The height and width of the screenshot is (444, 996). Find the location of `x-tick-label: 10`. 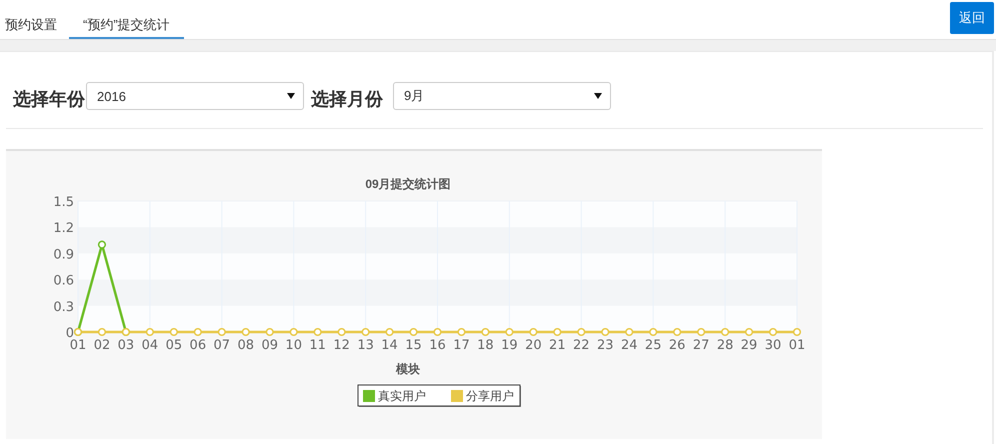

x-tick-label: 10 is located at coordinates (293, 345).